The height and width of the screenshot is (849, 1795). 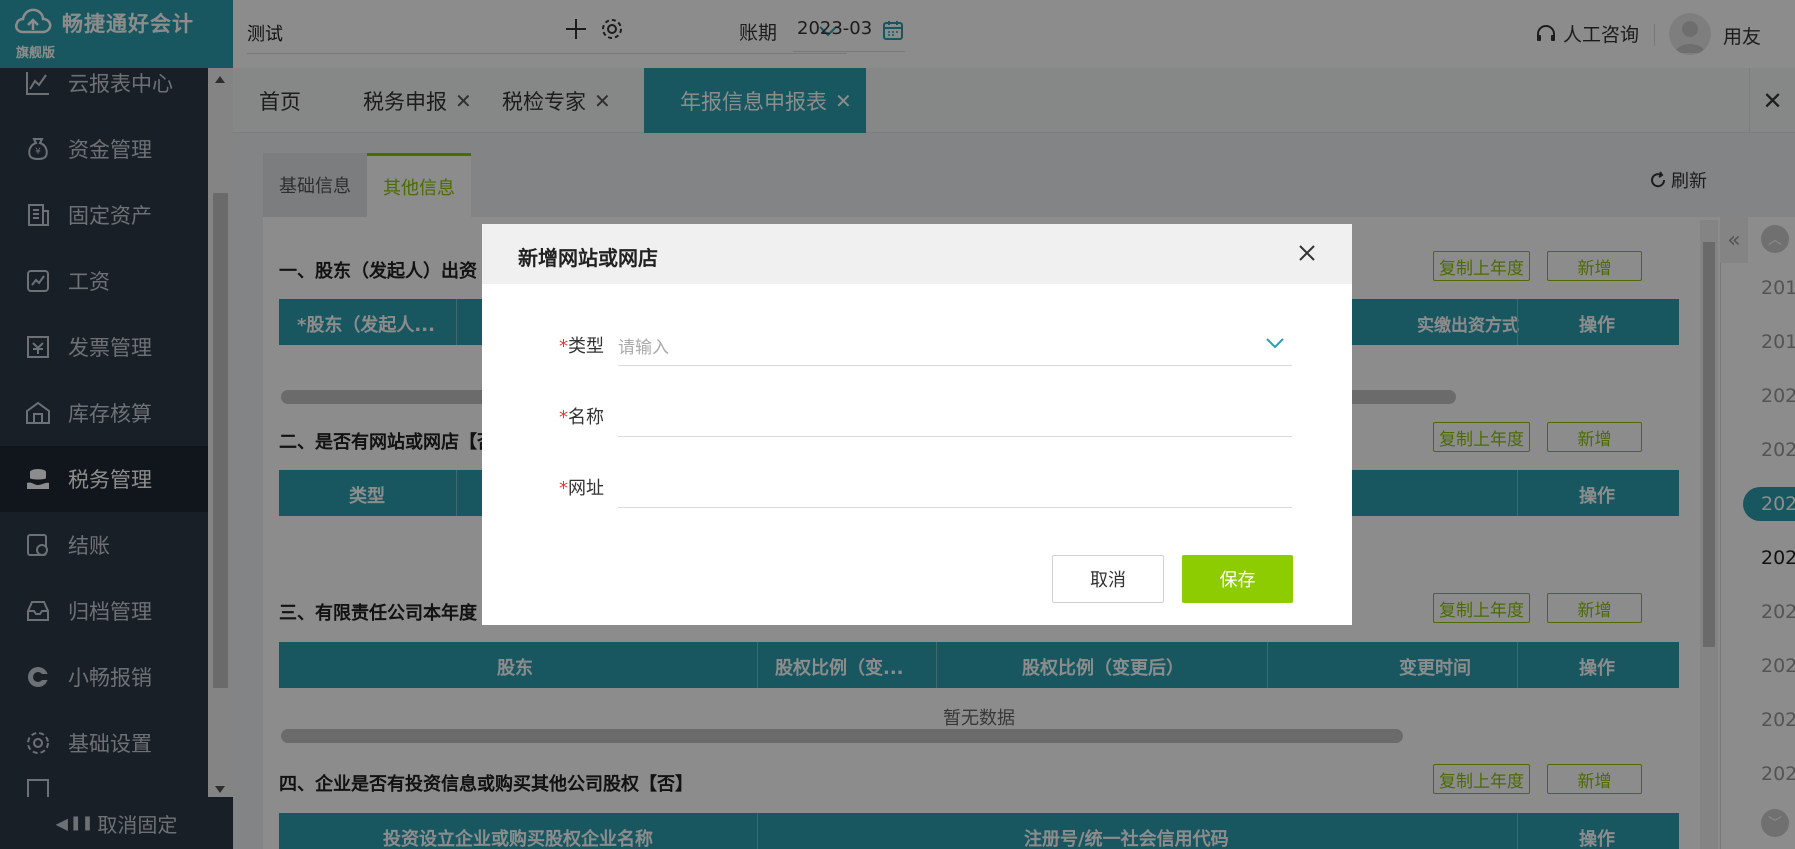 What do you see at coordinates (586, 417) in the screenshot?
I see `field-label-text: 名称` at bounding box center [586, 417].